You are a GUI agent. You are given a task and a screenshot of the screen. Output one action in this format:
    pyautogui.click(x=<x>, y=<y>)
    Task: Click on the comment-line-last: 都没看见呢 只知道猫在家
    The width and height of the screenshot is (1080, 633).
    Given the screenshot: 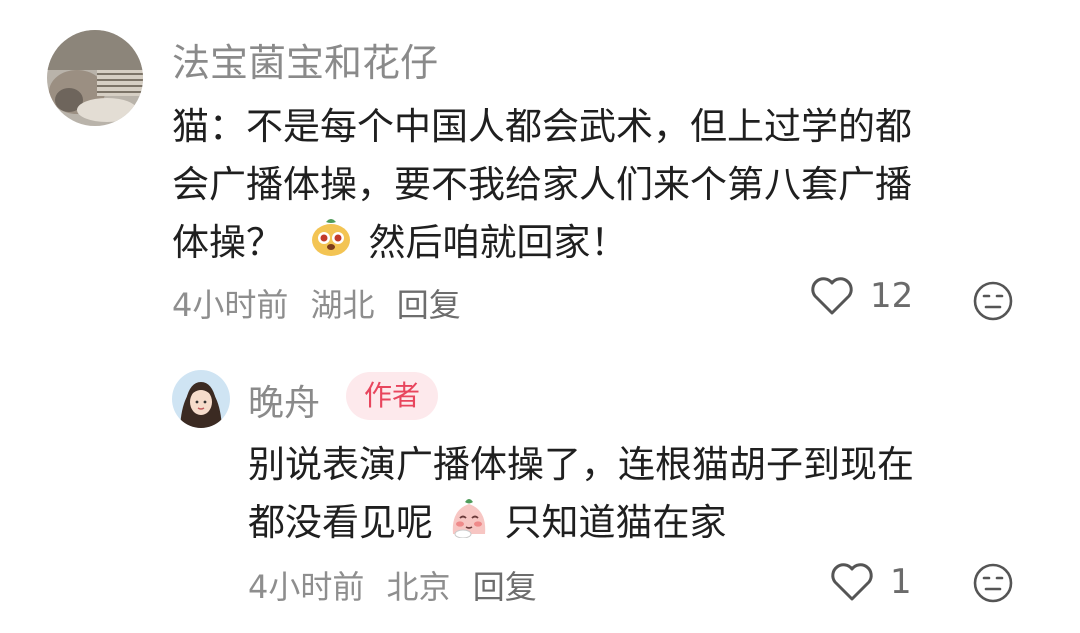 What is the action you would take?
    pyautogui.click(x=638, y=524)
    